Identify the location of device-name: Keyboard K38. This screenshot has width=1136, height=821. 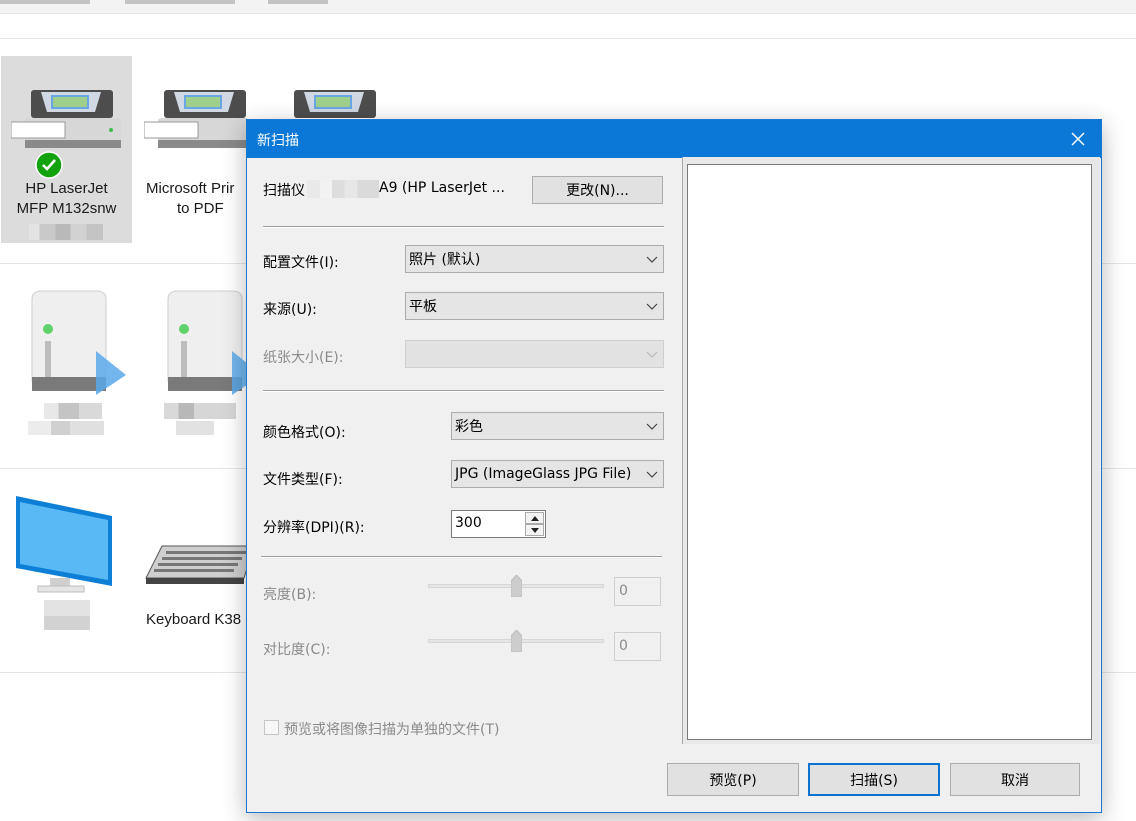
(194, 619).